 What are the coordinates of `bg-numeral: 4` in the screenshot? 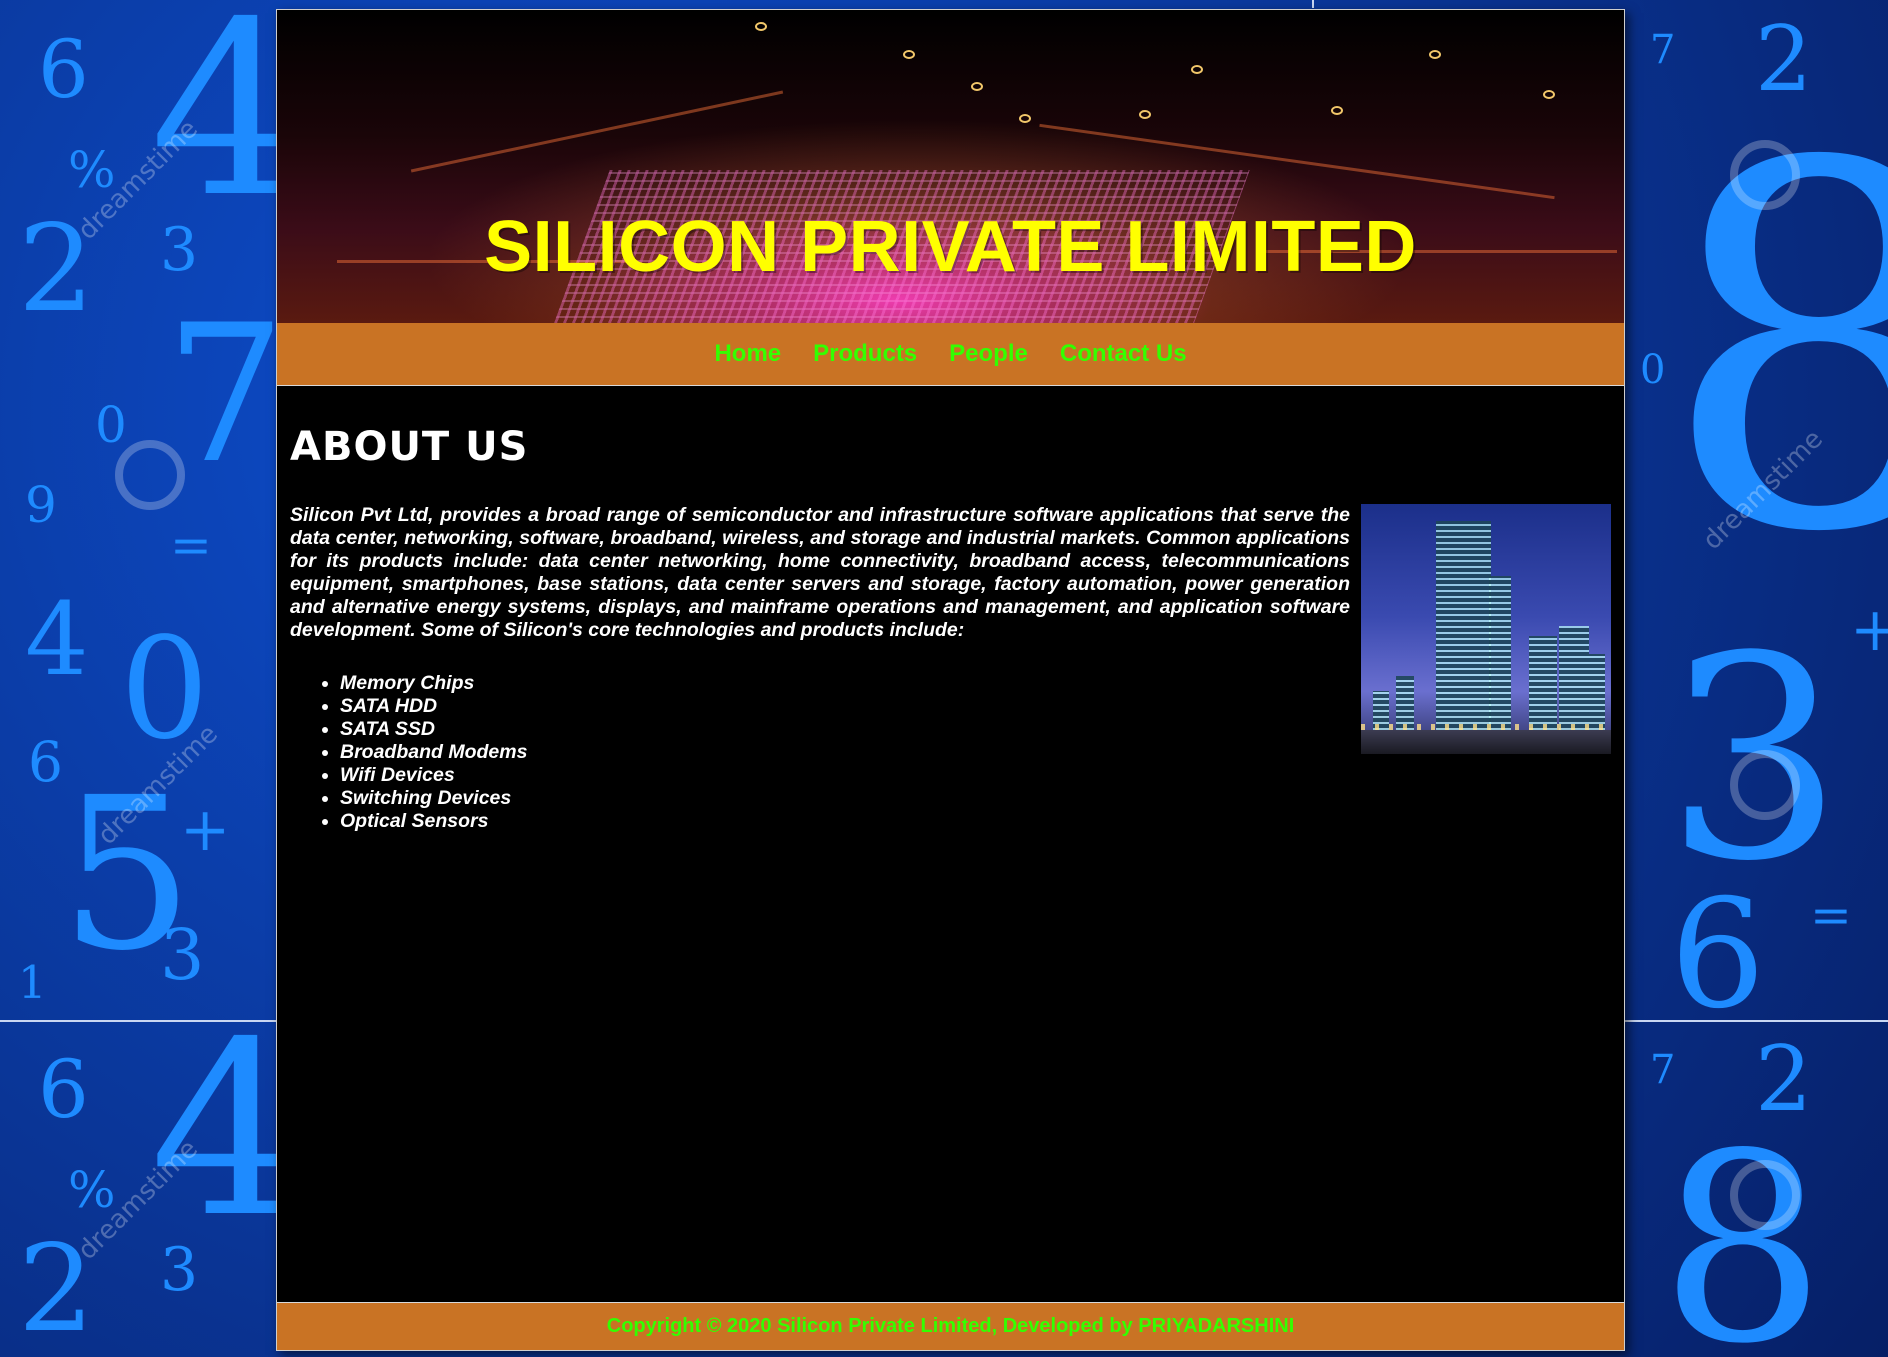 It's located at (57, 639).